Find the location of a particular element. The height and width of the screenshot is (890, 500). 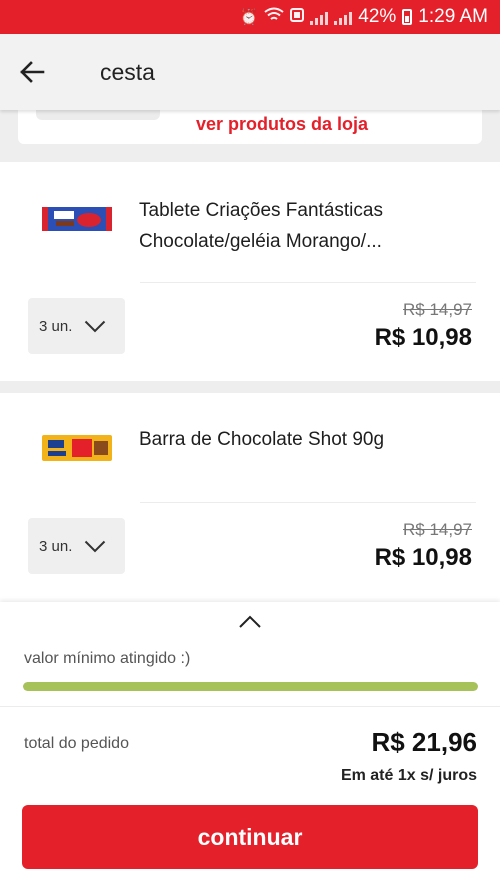

cast-icon is located at coordinates (297, 17).